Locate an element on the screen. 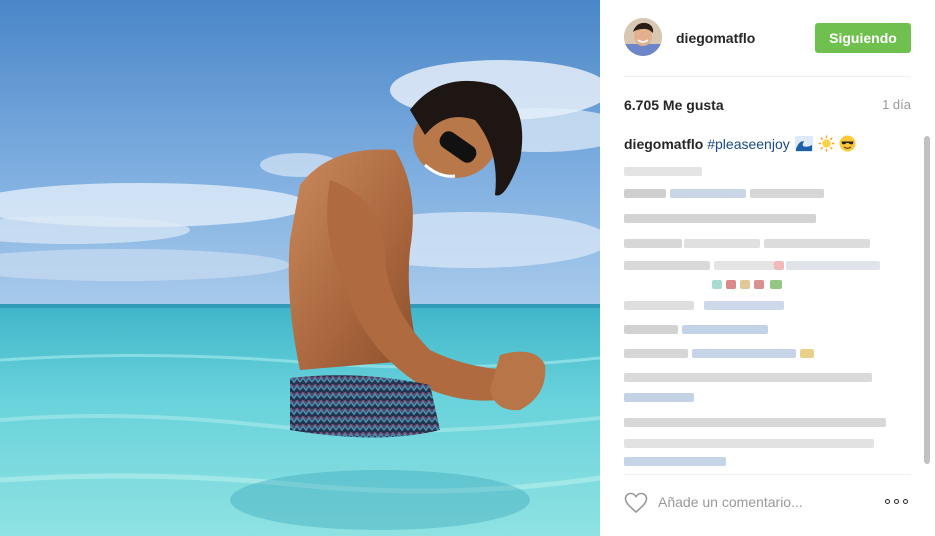  comment-input is located at coordinates (763, 502).